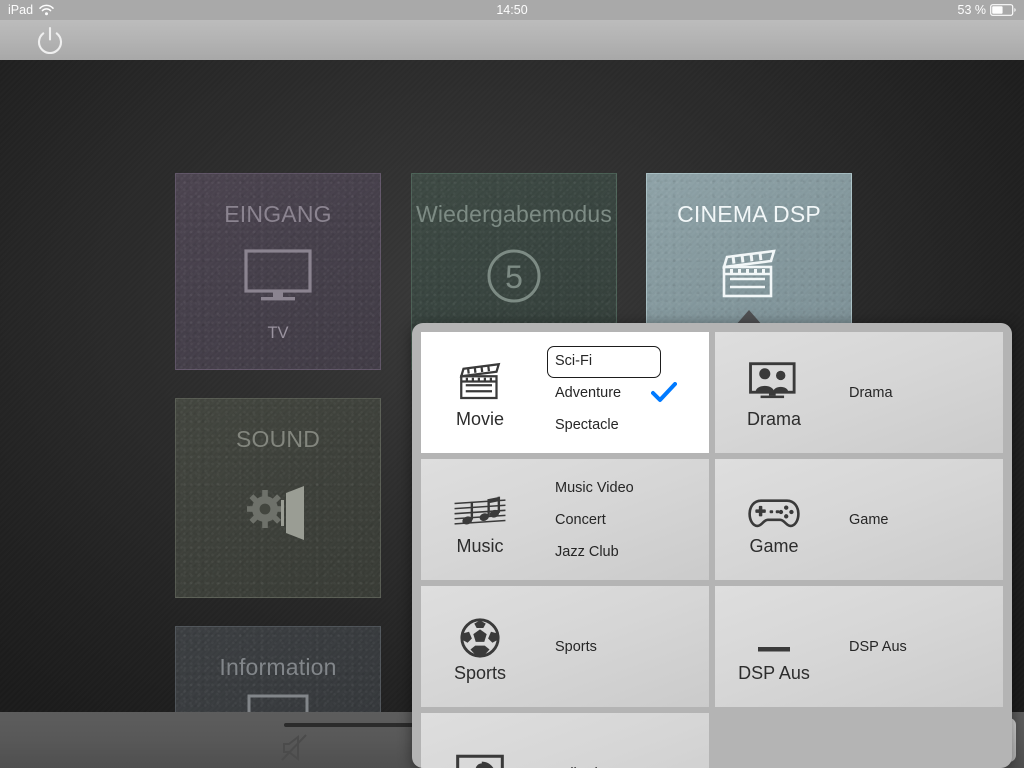  What do you see at coordinates (278, 667) in the screenshot?
I see `tile-information-title: Information` at bounding box center [278, 667].